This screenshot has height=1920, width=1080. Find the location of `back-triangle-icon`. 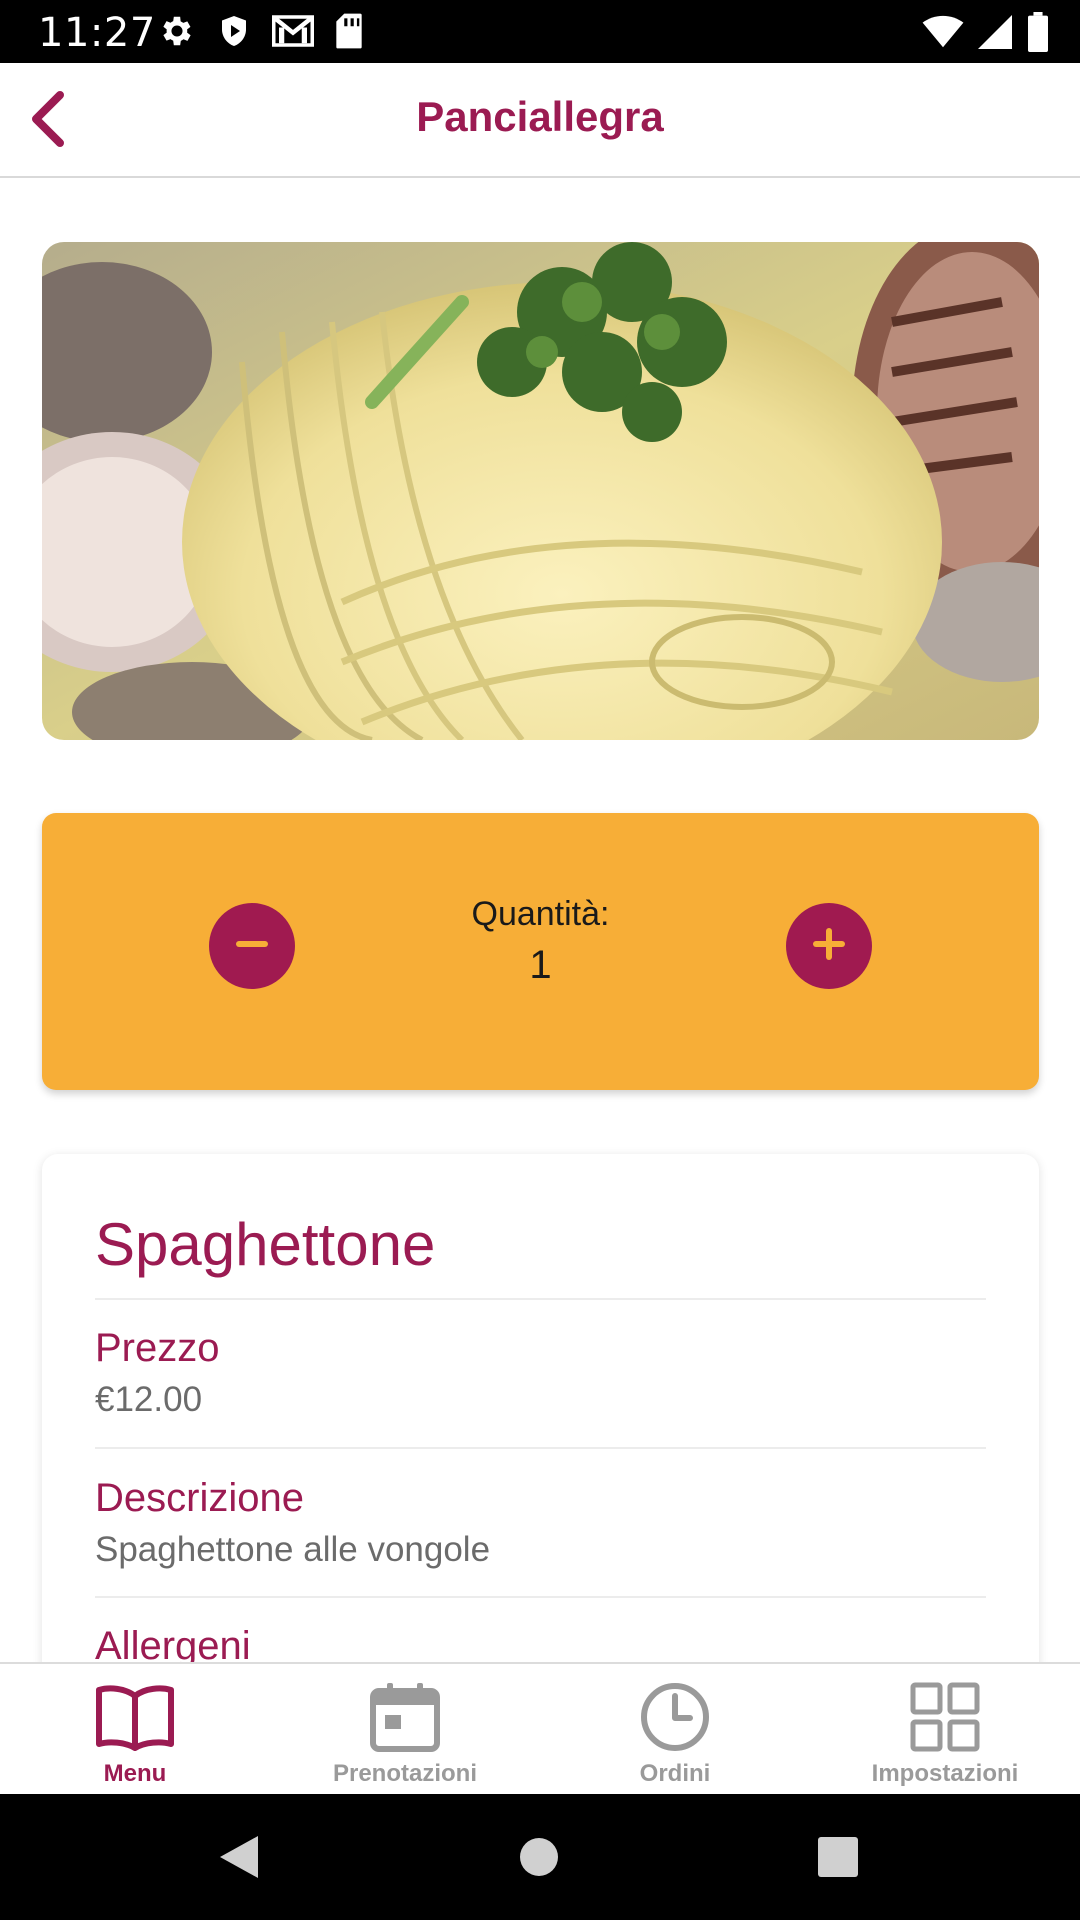

back-triangle-icon is located at coordinates (239, 1859).